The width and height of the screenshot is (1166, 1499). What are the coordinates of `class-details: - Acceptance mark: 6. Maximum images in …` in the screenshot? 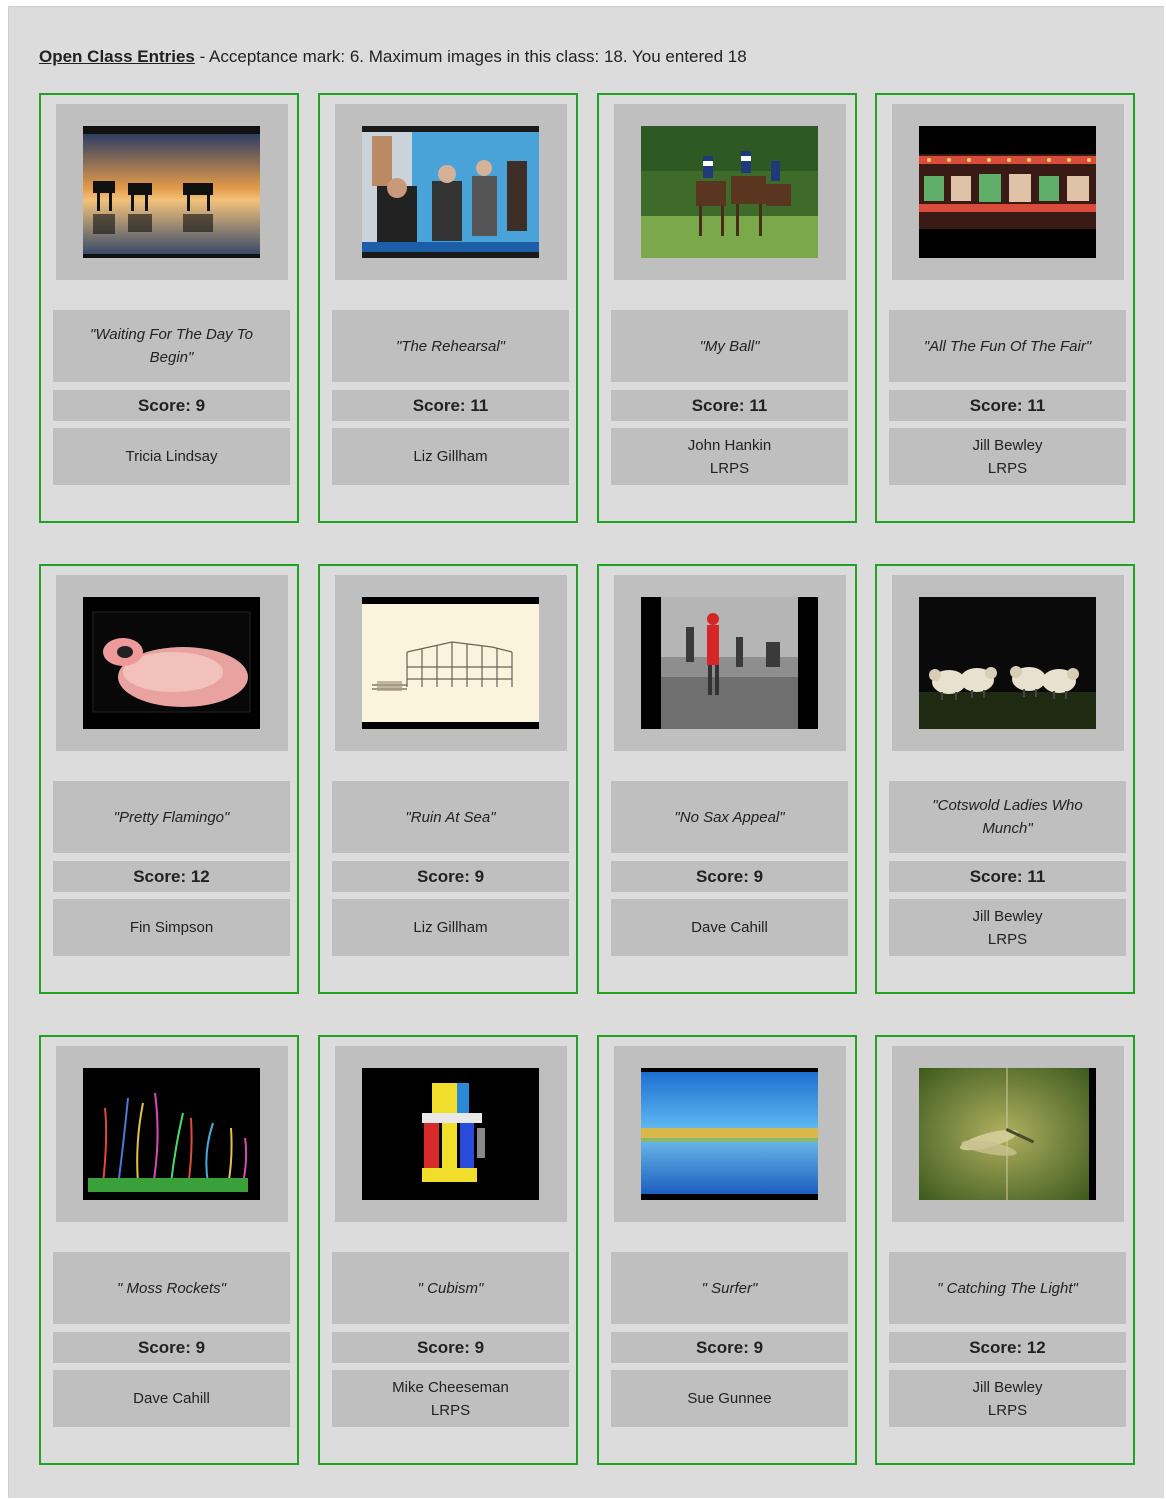 It's located at (470, 56).